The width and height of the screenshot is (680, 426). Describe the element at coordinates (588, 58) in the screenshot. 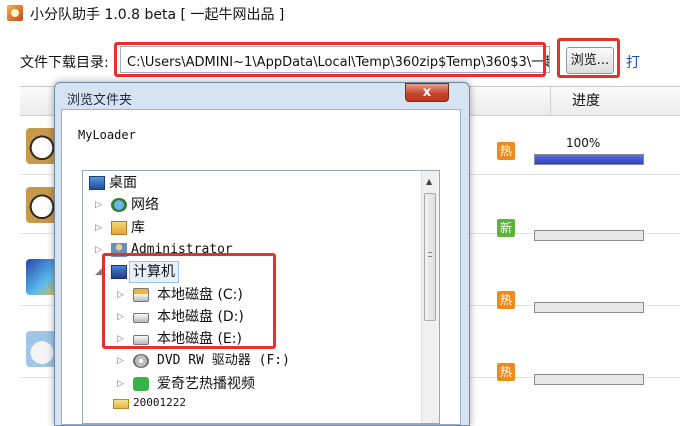

I see `highlight-box-browse` at that location.